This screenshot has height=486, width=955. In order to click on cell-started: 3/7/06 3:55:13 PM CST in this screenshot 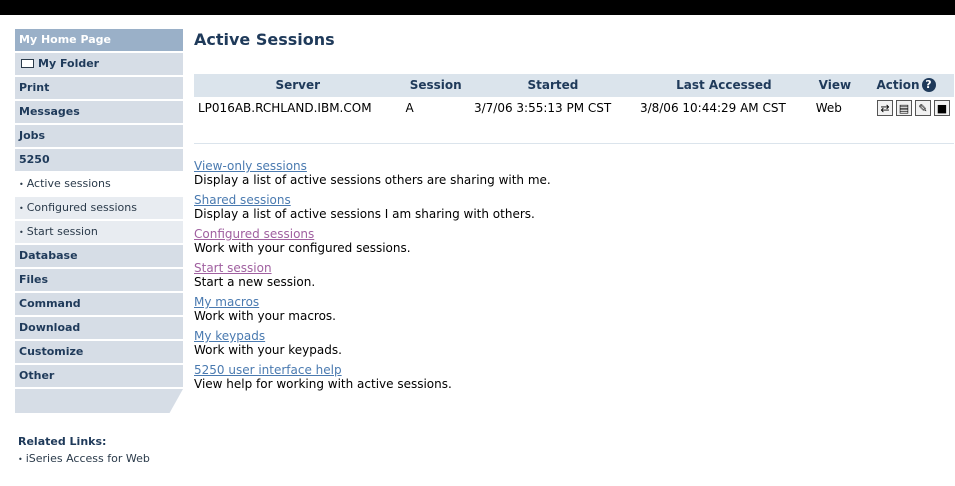, I will do `click(552, 107)`.